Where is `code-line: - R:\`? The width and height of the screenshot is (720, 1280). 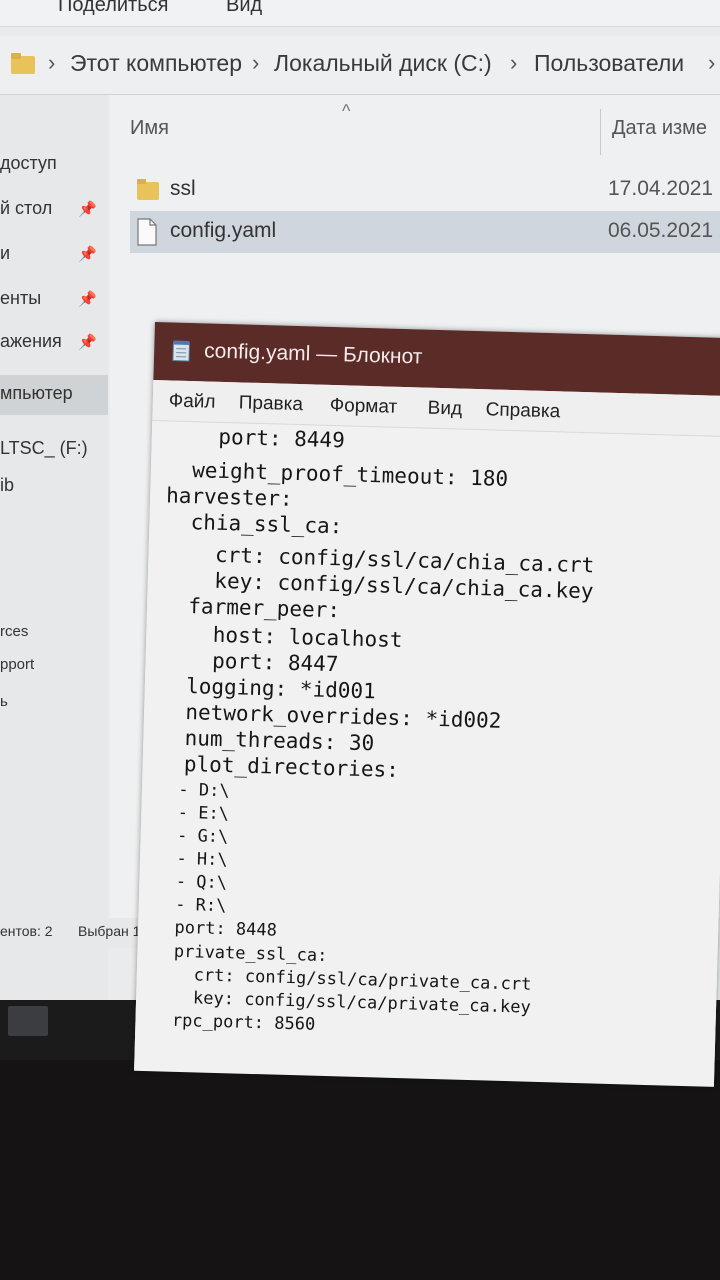
code-line: - R:\ is located at coordinates (190, 905).